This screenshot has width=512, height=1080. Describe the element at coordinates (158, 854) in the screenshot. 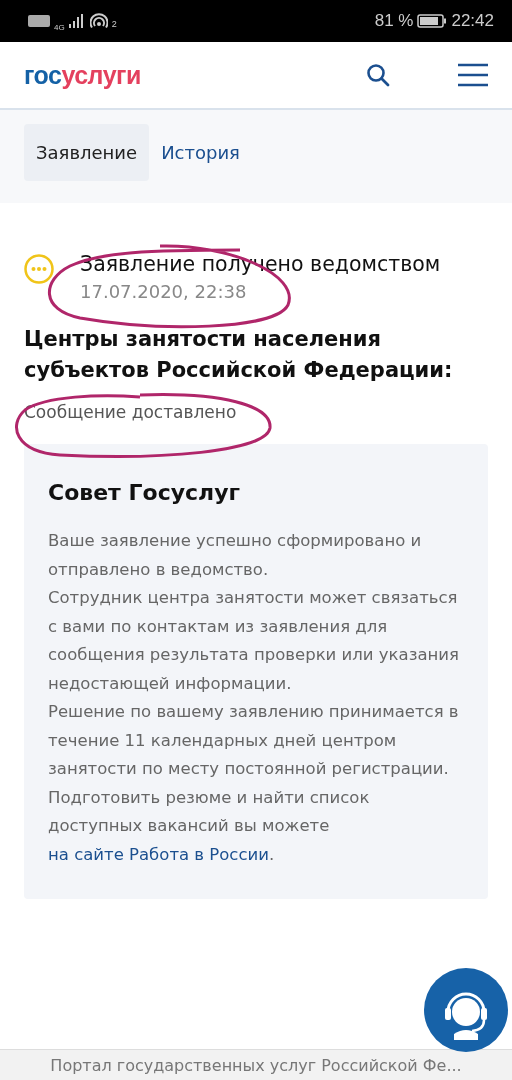

I see `site-link: на сайте Работа в России` at that location.